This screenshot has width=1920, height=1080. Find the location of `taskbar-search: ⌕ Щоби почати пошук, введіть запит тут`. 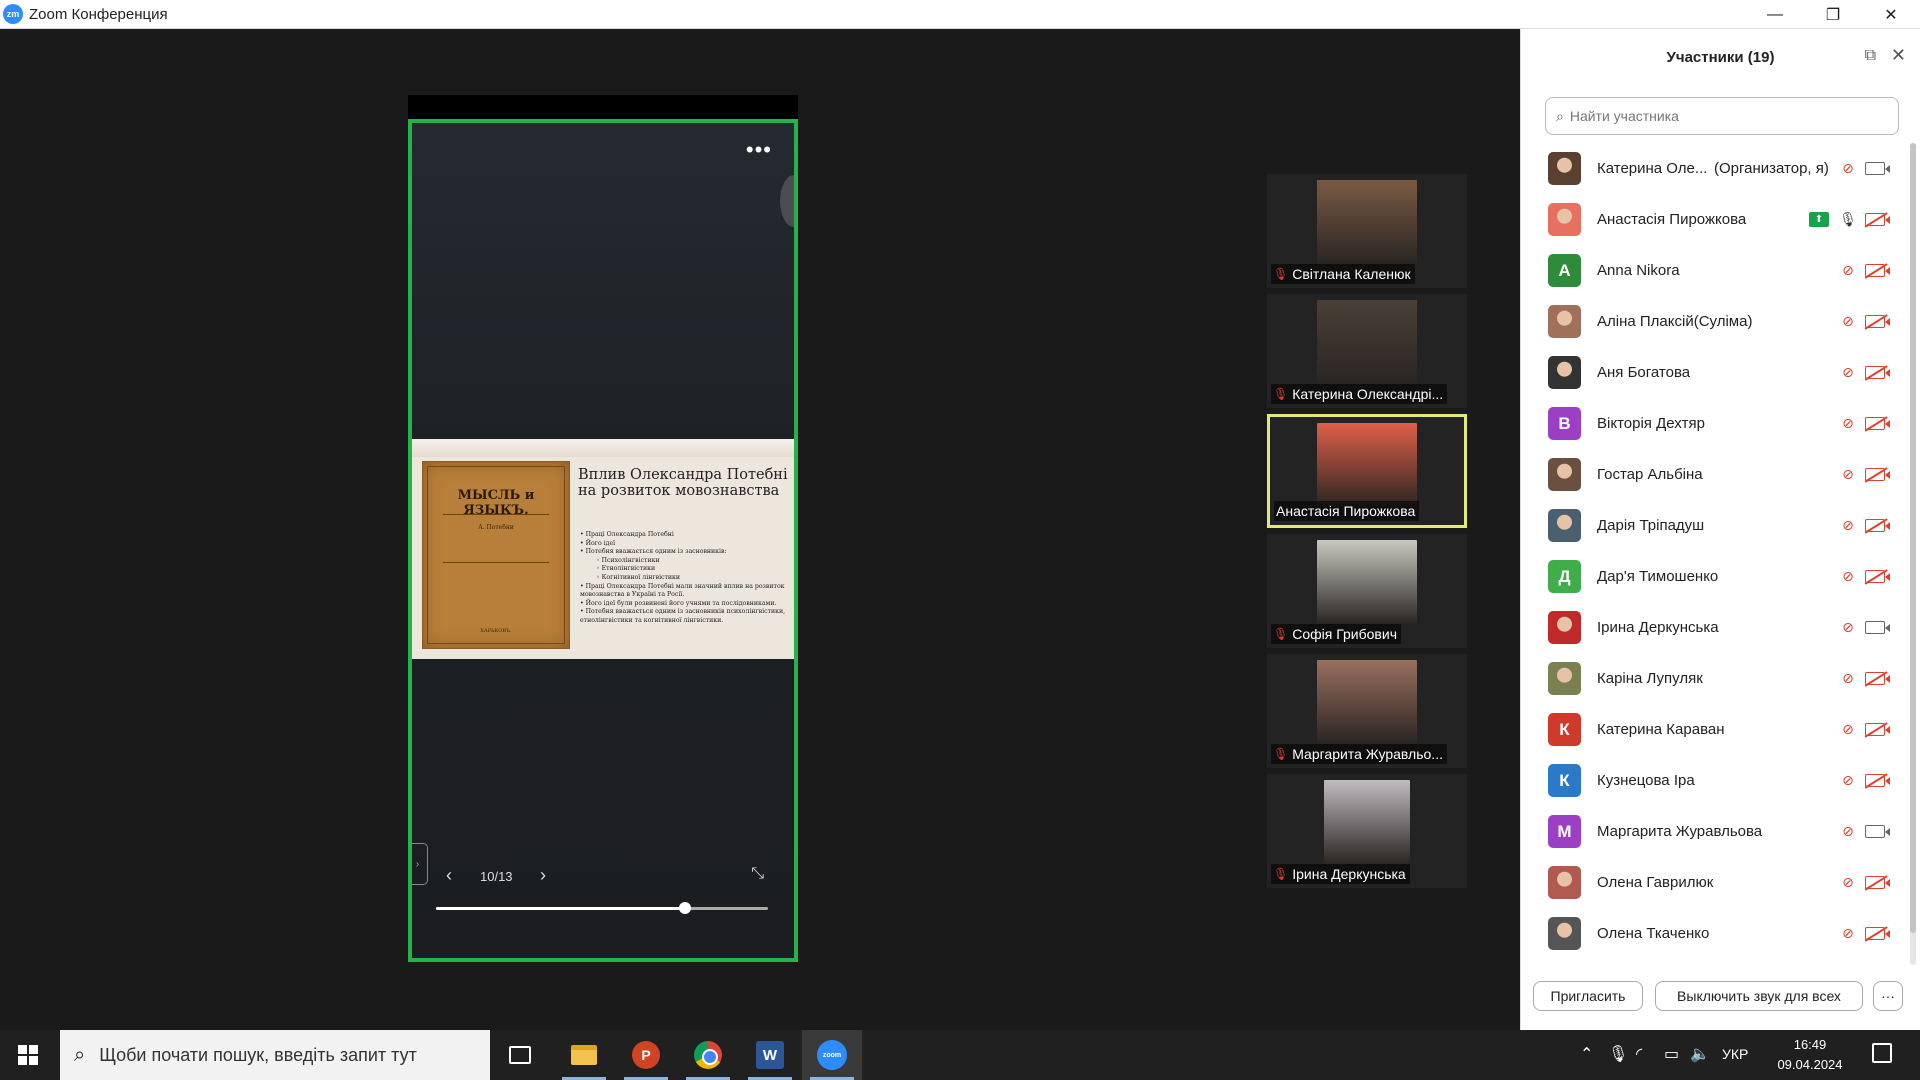

taskbar-search: ⌕ Щоби почати пошук, введіть запит тут is located at coordinates (275, 1055).